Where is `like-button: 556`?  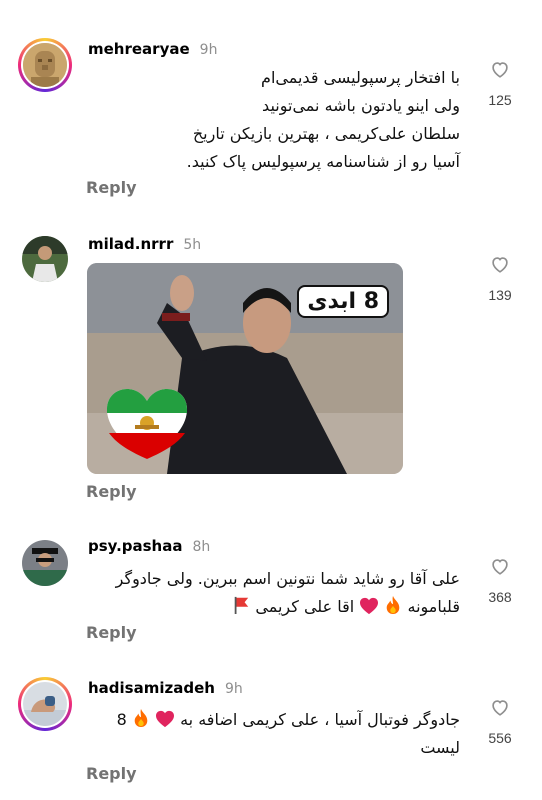 like-button: 556 is located at coordinates (500, 721).